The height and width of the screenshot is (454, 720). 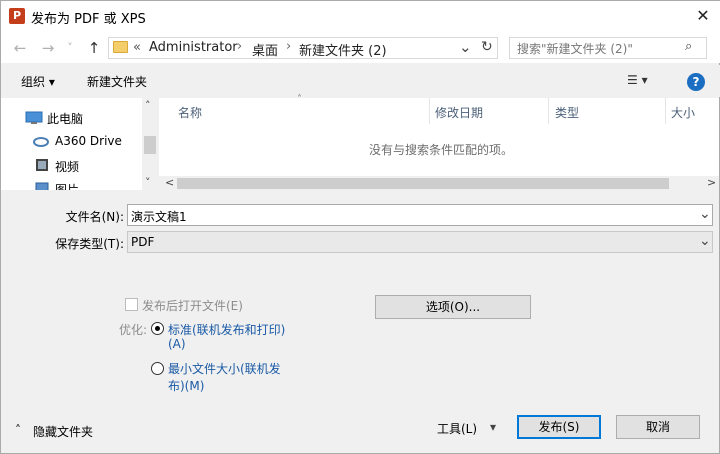 I want to click on filename-label: 文件名(N):, so click(x=94, y=217).